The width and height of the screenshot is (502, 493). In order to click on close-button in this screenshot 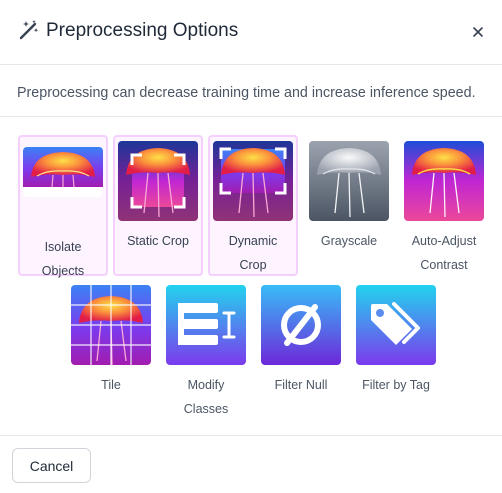, I will do `click(478, 32)`.